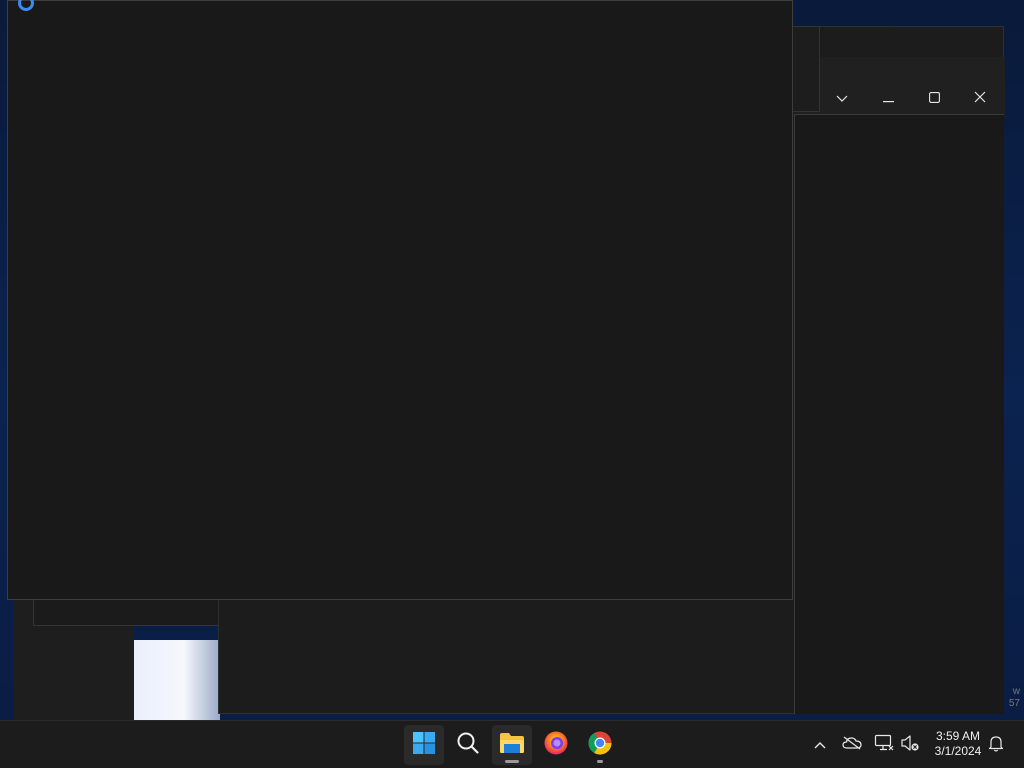 This screenshot has height=768, width=1024. What do you see at coordinates (958, 751) in the screenshot?
I see `clock-date: 3/1/2024` at bounding box center [958, 751].